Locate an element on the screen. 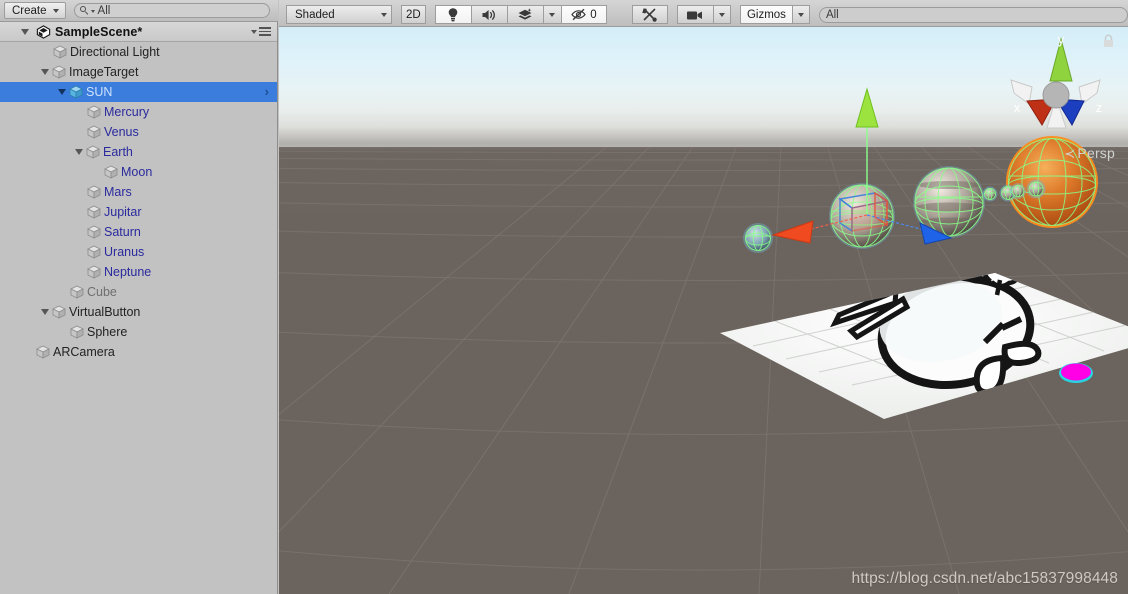 Image resolution: width=1128 pixels, height=594 pixels. menu-bars-icon is located at coordinates (265, 32).